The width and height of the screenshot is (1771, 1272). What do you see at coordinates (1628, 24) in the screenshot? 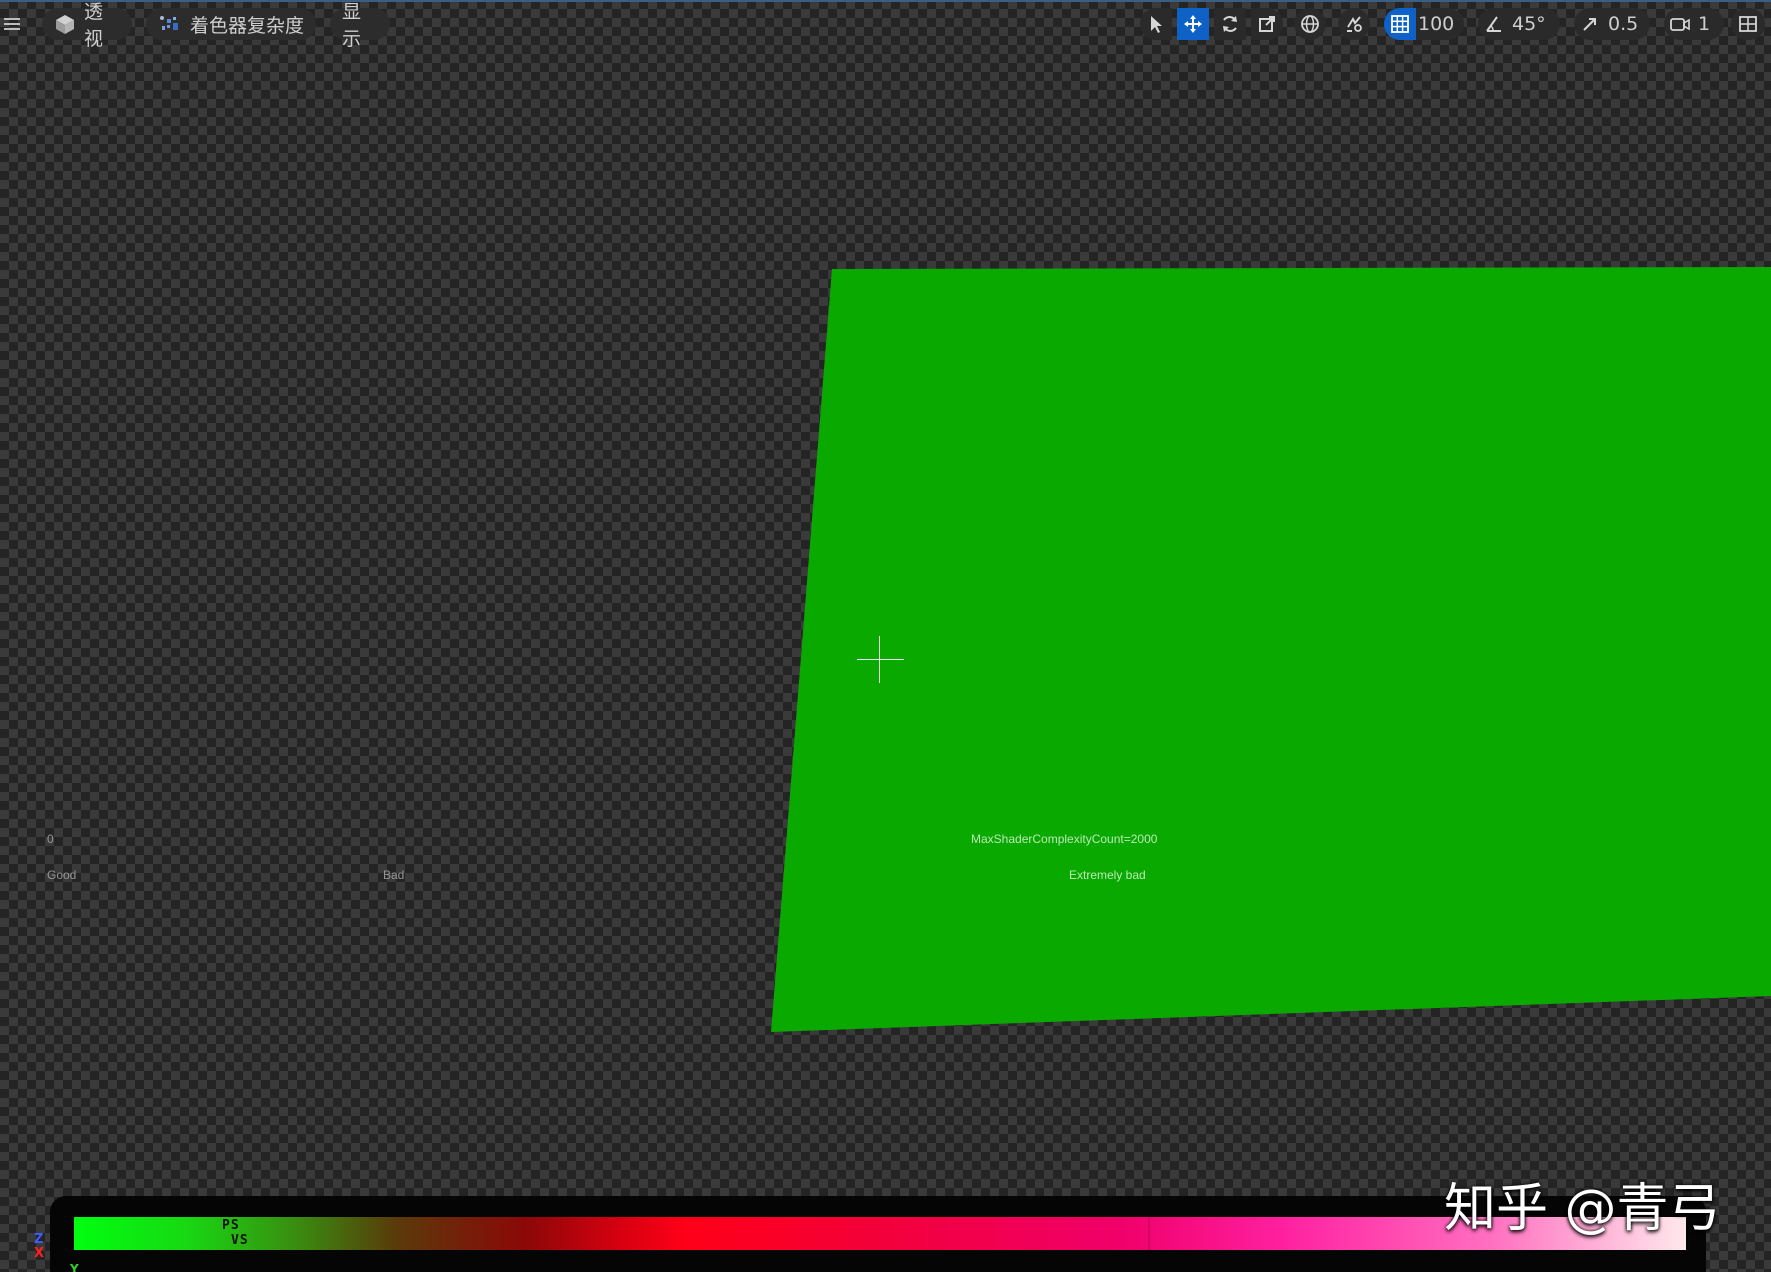
I see `scale-snap-value: 0.5` at bounding box center [1628, 24].